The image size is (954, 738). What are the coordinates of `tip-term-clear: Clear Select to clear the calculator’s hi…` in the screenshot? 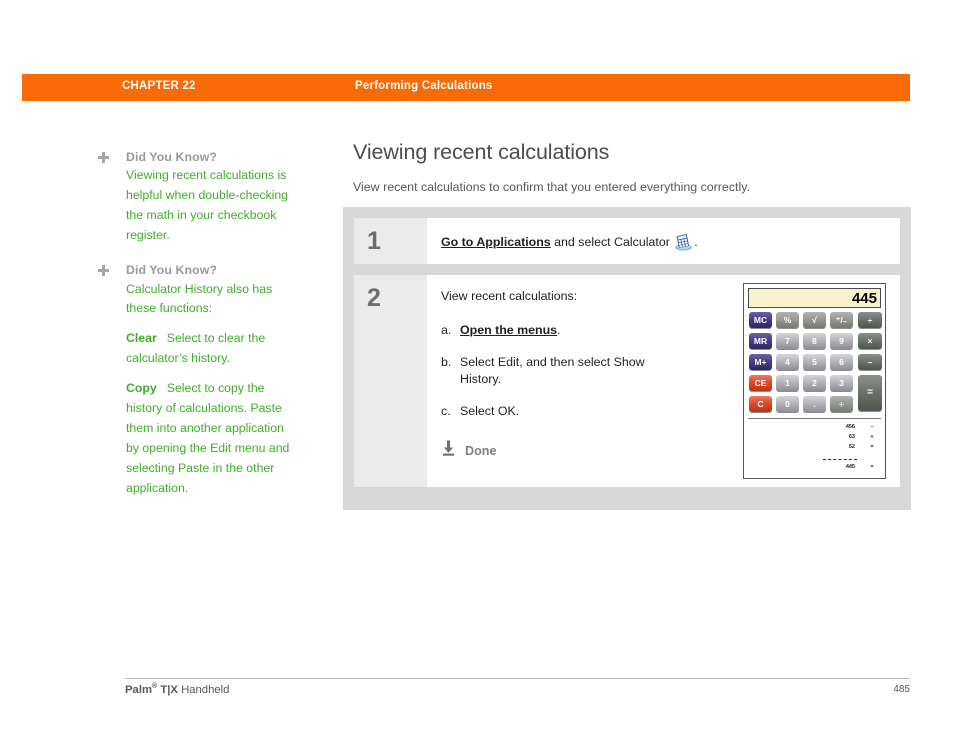 It's located at (212, 349).